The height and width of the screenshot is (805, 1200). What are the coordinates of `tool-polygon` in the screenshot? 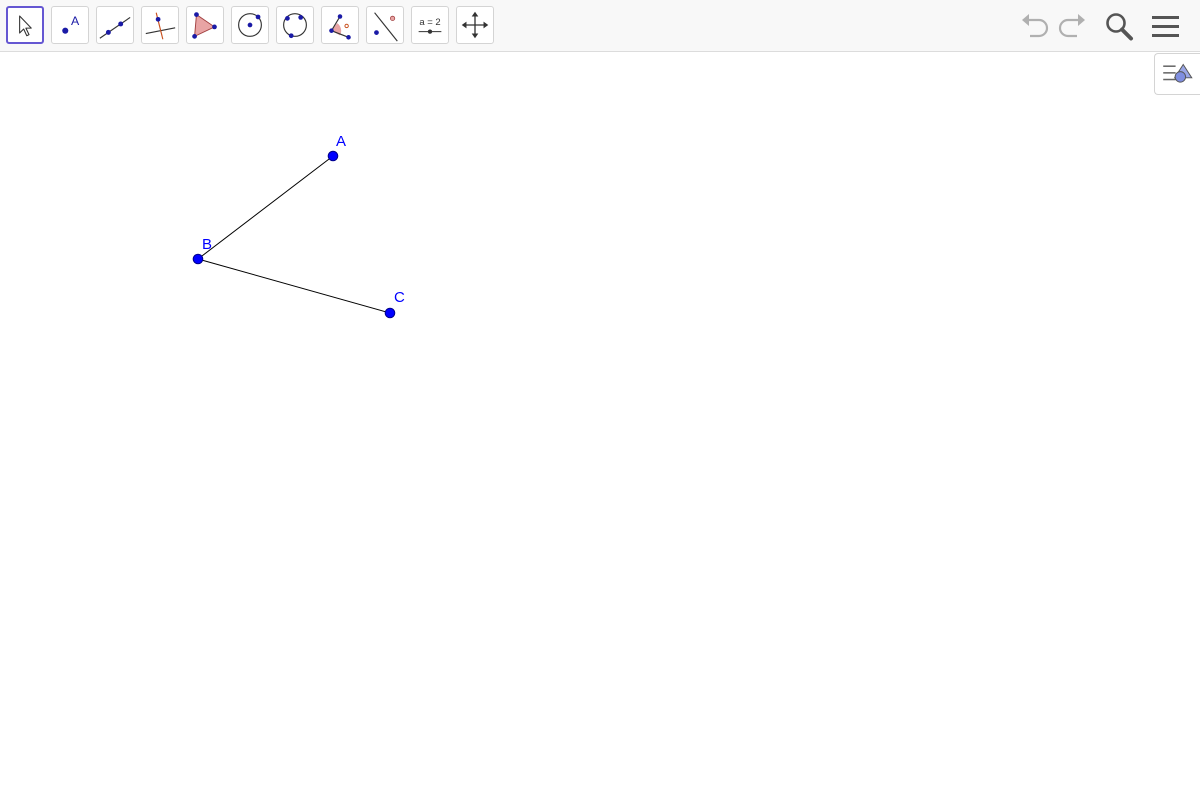 It's located at (205, 25).